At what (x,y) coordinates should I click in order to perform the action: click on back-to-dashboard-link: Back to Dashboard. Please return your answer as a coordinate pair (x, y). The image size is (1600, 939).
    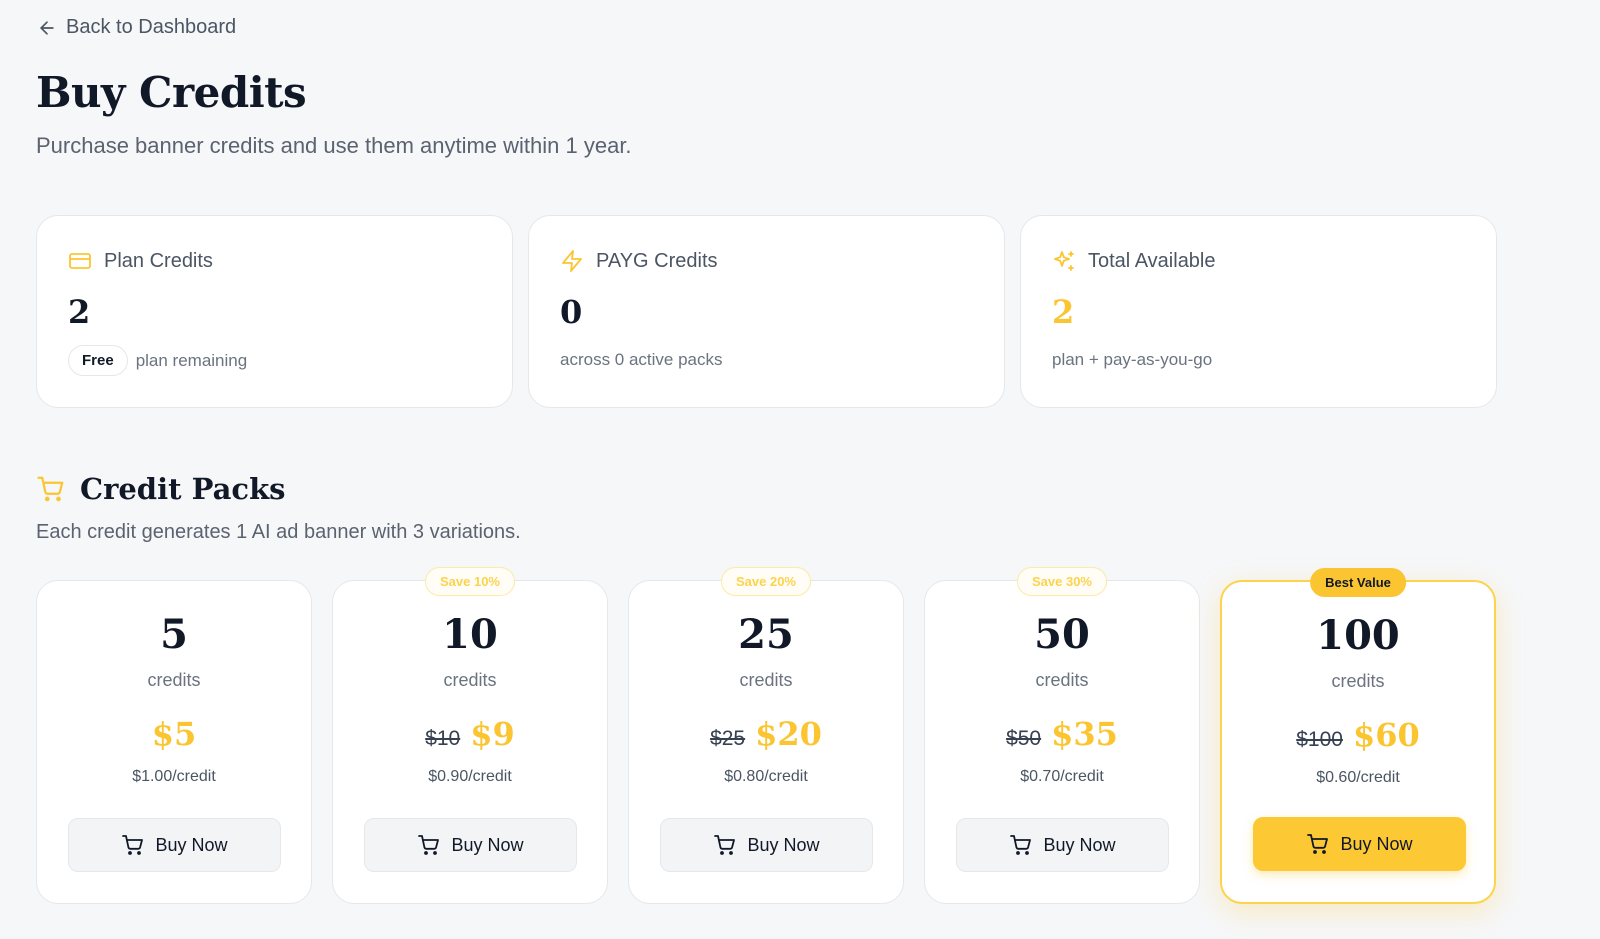
    Looking at the image, I should click on (136, 27).